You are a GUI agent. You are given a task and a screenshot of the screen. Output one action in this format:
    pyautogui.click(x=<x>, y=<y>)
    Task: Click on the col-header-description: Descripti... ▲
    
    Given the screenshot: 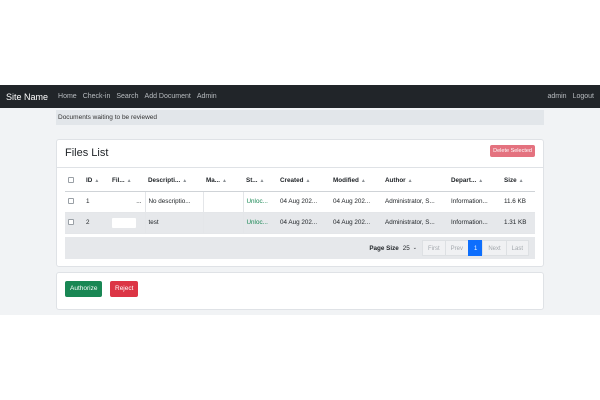 What is the action you would take?
    pyautogui.click(x=174, y=181)
    